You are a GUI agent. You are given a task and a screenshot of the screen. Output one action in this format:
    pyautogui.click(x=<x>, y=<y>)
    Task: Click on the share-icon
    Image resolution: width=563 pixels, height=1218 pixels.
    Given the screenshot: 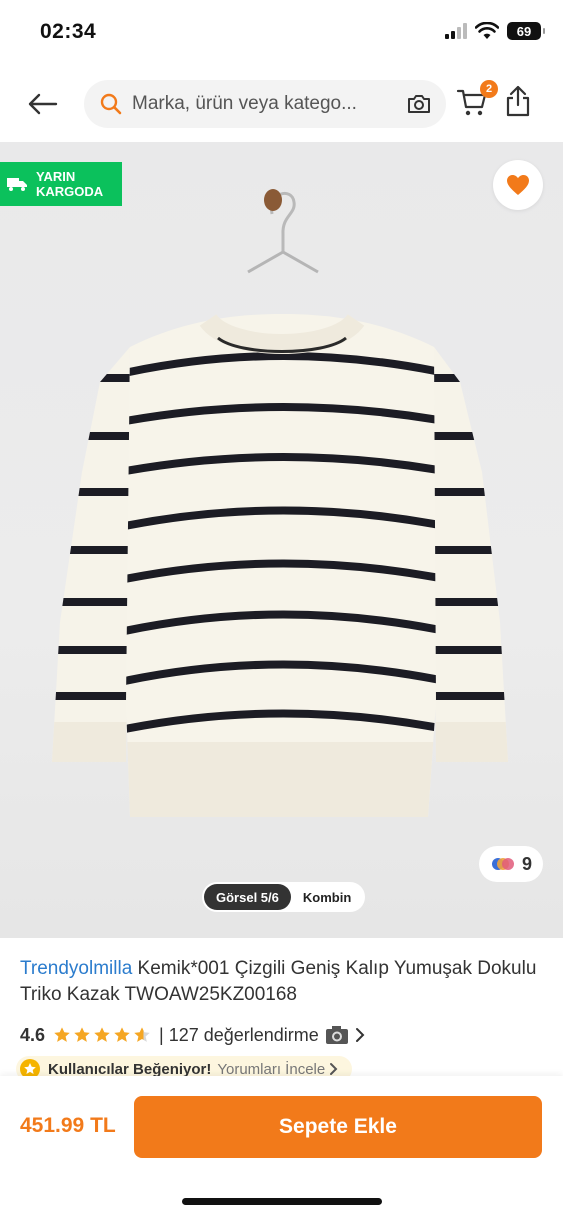 What is the action you would take?
    pyautogui.click(x=518, y=101)
    